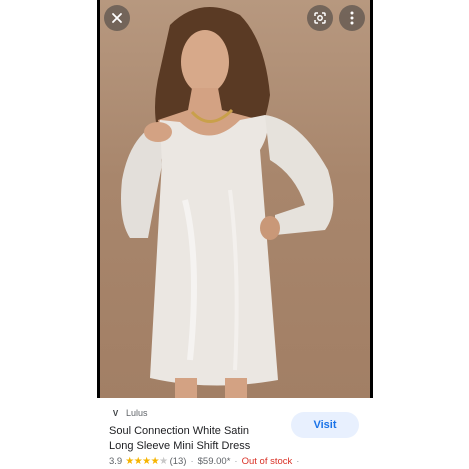 This screenshot has width=469, height=469. Describe the element at coordinates (116, 461) in the screenshot. I see `rating-value: 3.9` at that location.